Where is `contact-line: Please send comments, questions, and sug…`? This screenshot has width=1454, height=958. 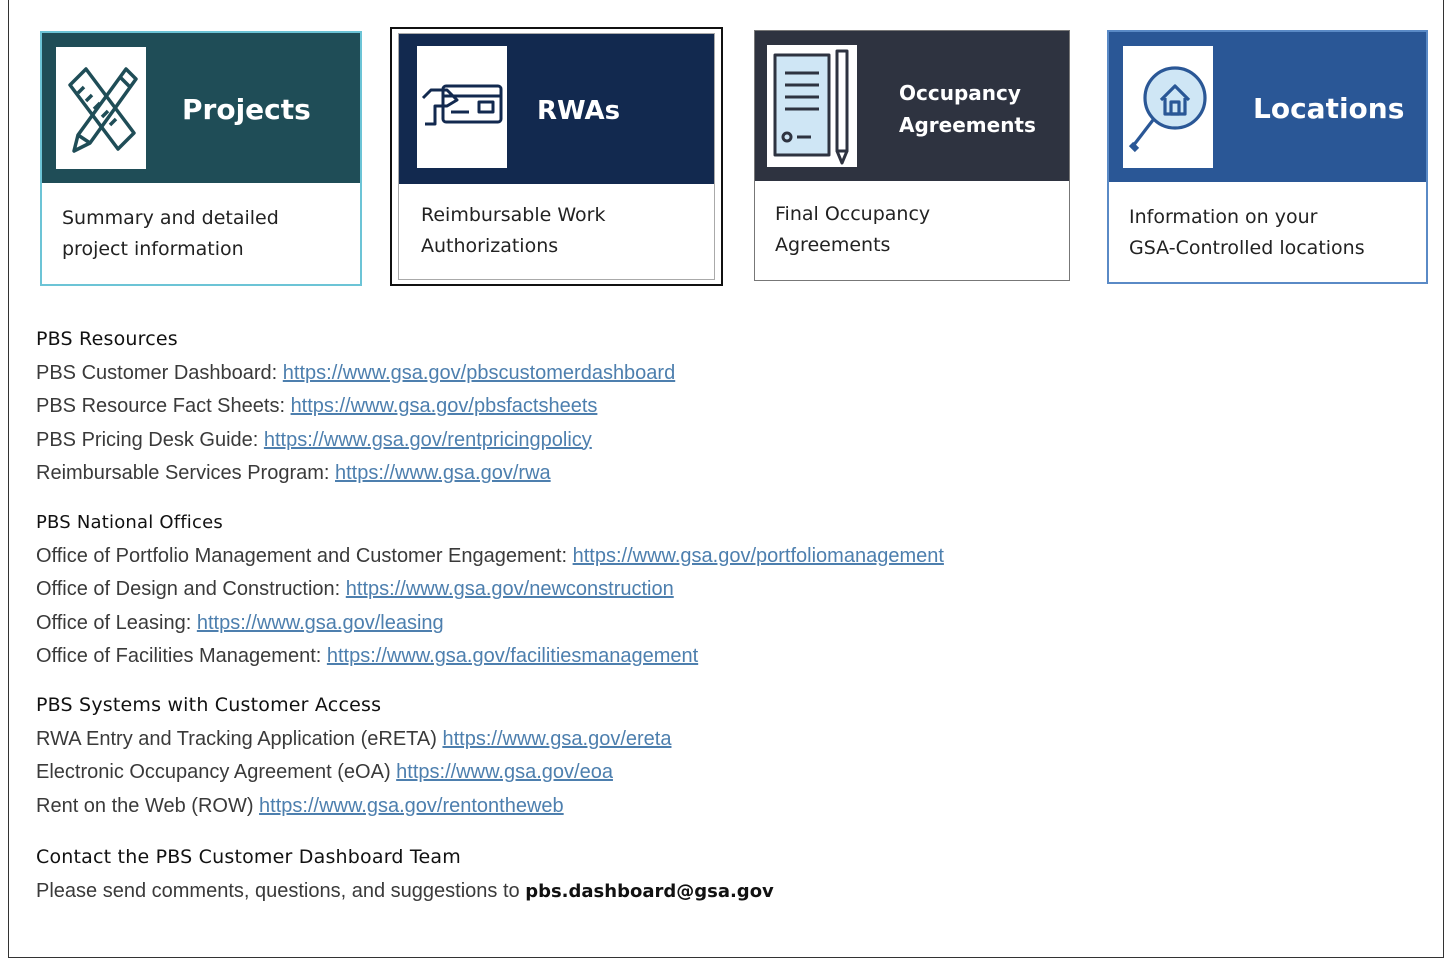
contact-line: Please send comments, questions, and sug… is located at coordinates (405, 892).